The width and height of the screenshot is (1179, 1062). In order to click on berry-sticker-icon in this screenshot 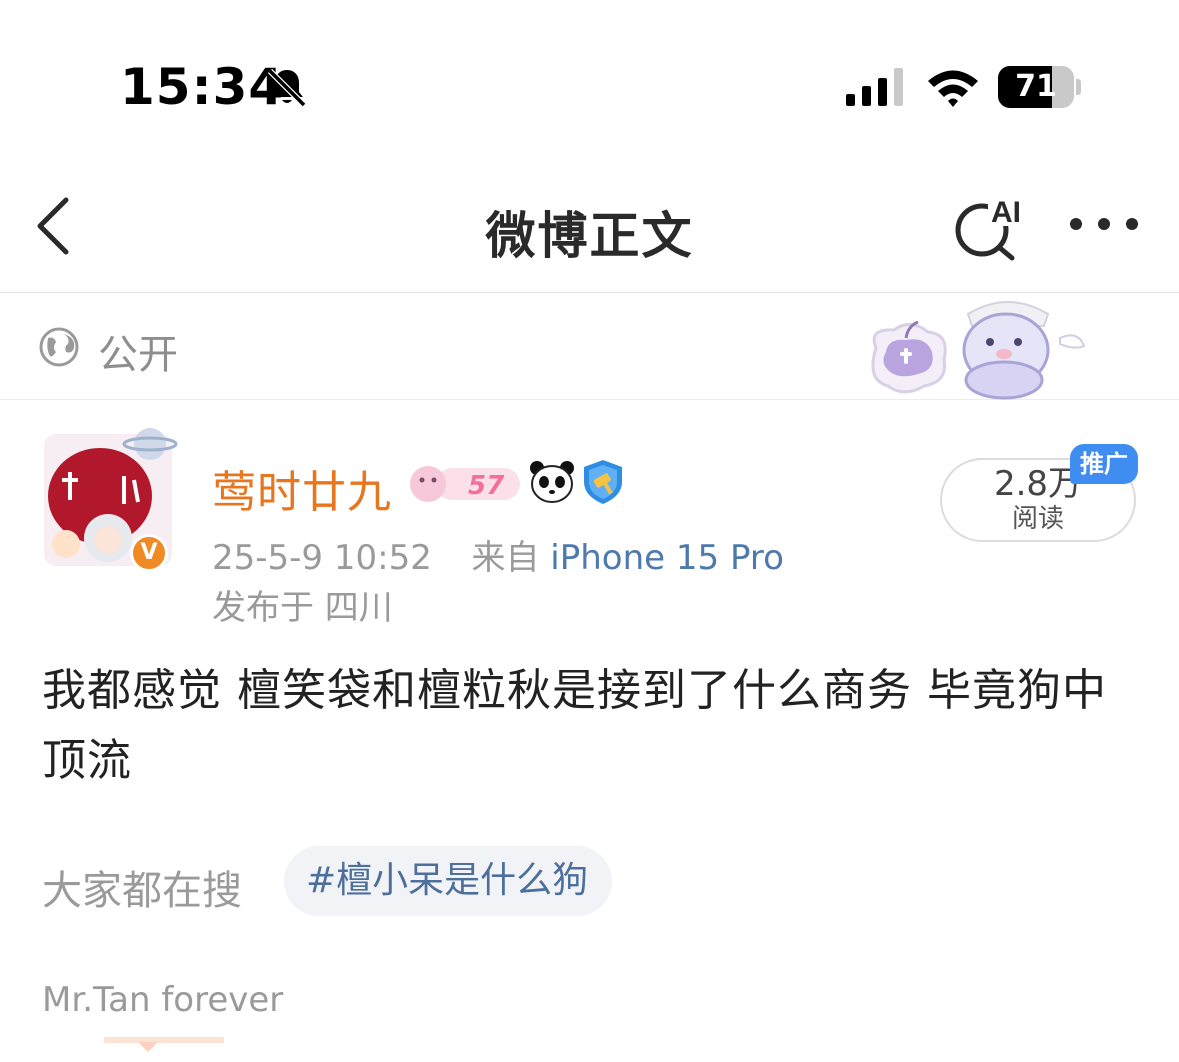, I will do `click(909, 357)`.